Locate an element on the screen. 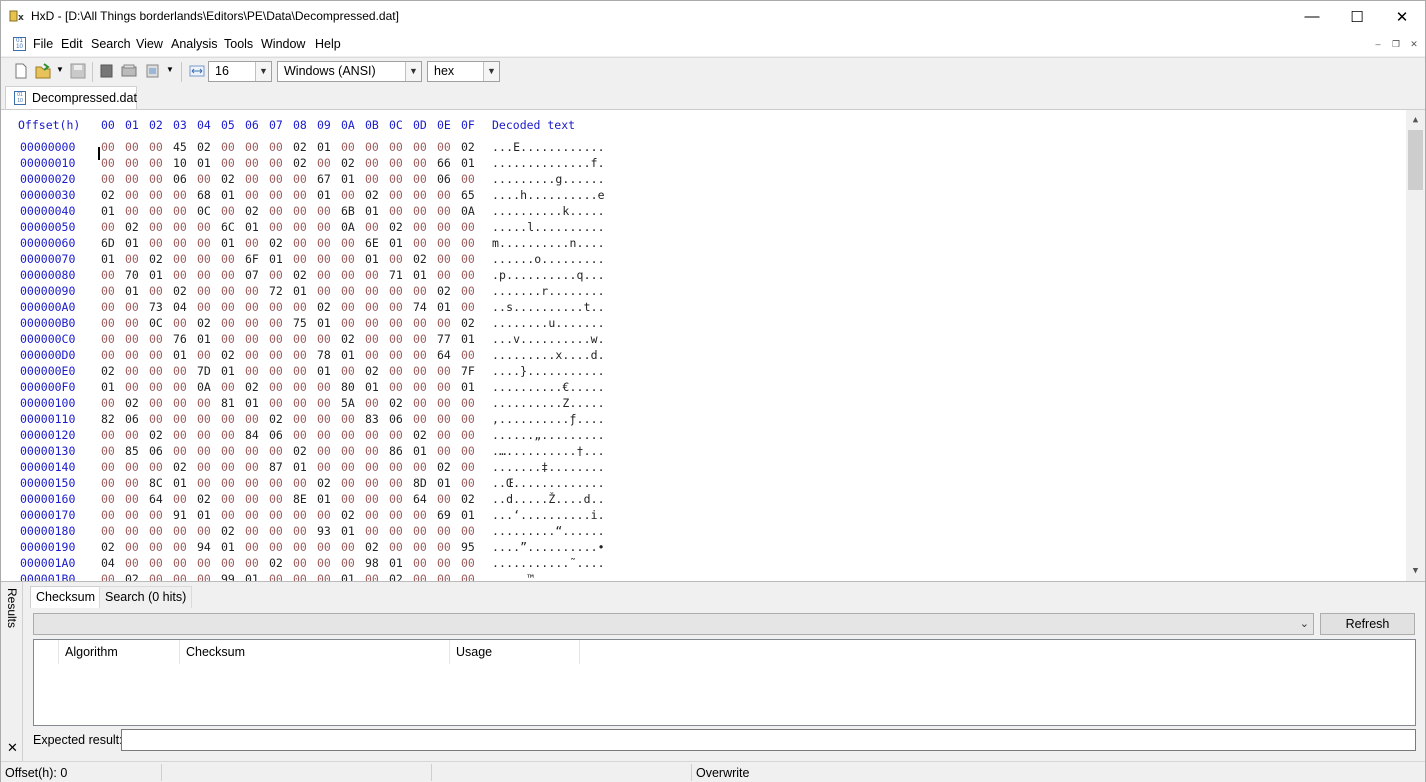  hex-byte: 64 is located at coordinates (156, 499).